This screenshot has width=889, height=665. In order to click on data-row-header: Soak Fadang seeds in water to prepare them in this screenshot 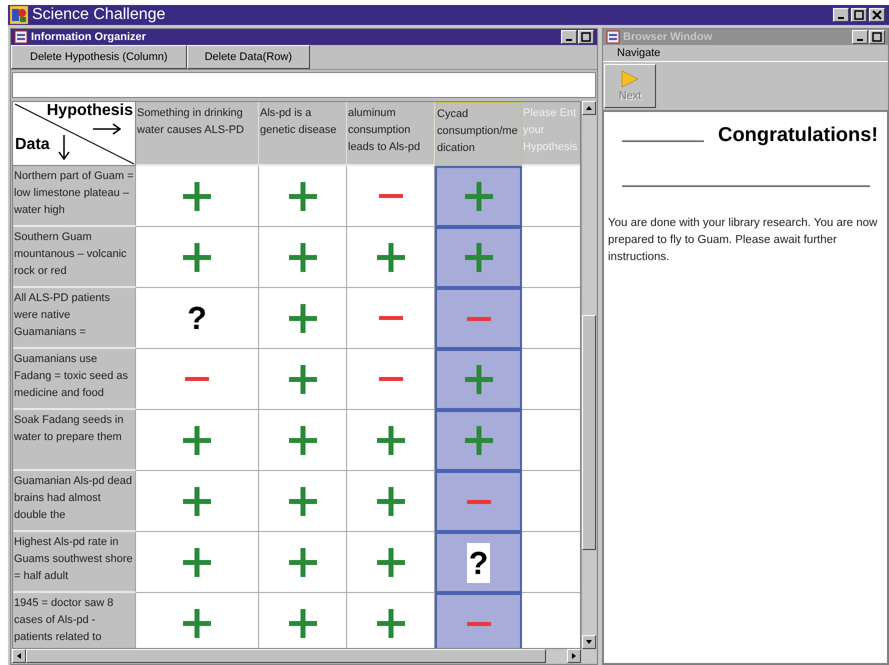, I will do `click(74, 440)`.